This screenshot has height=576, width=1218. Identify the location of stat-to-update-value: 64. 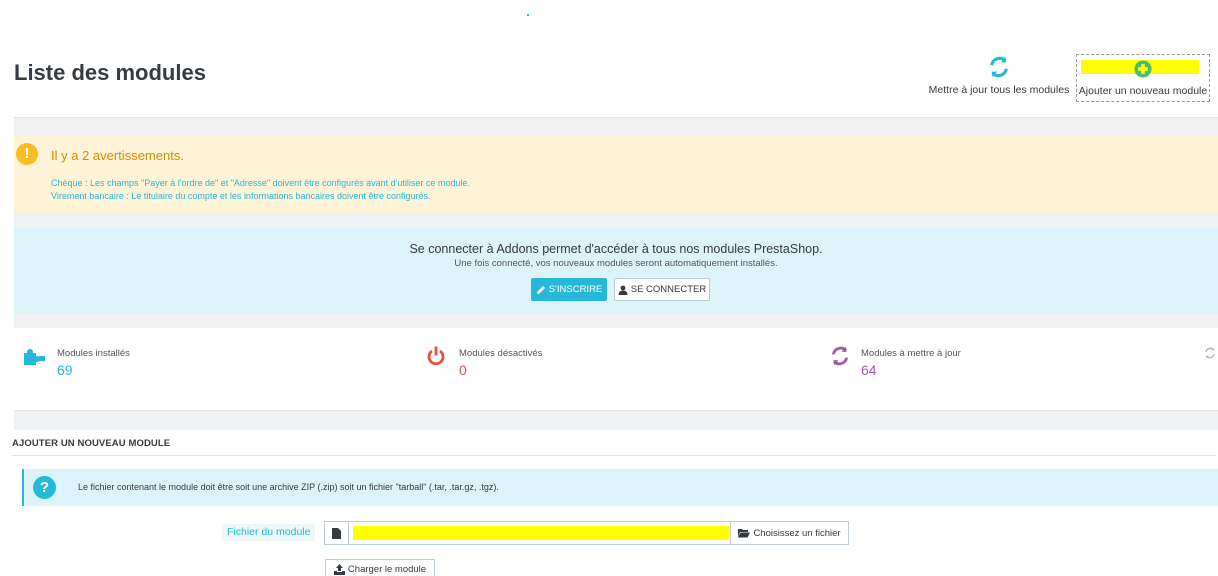
(869, 370).